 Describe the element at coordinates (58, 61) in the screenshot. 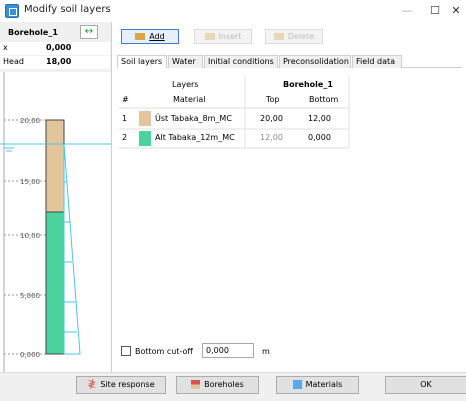

I see `head-value: 18,00` at that location.